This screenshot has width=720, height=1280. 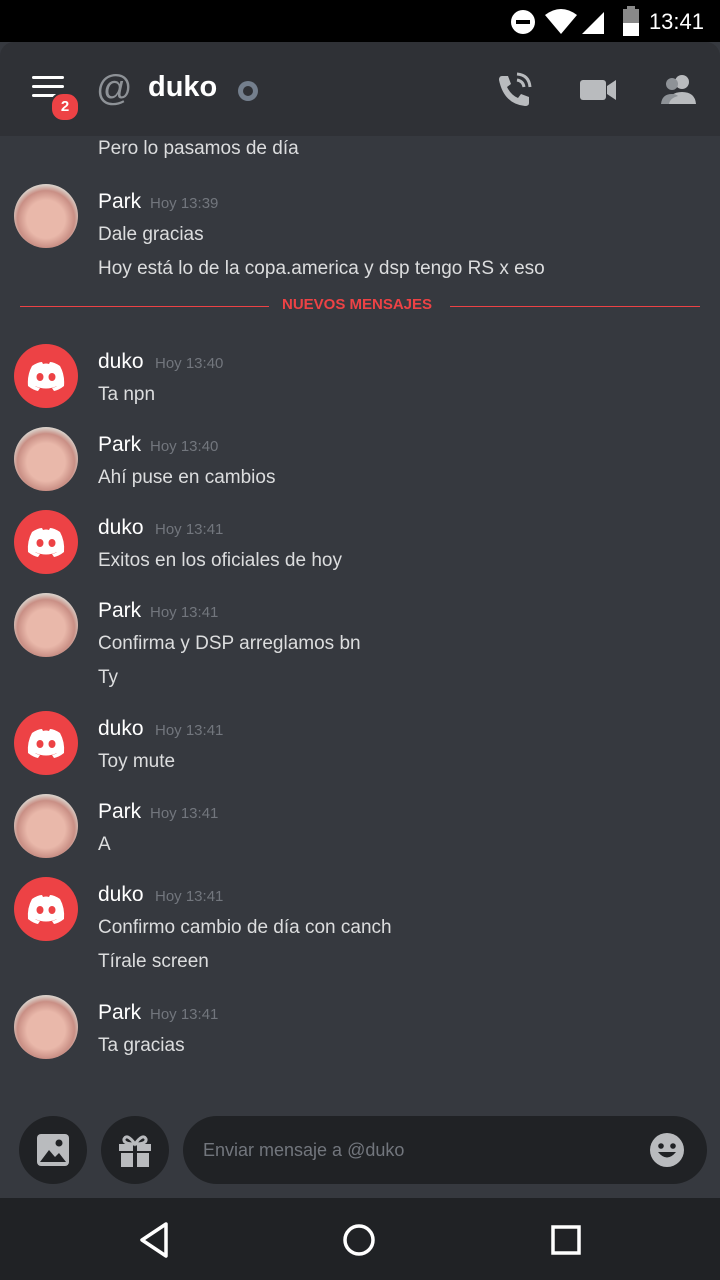 What do you see at coordinates (108, 677) in the screenshot?
I see `message-line: Ty` at bounding box center [108, 677].